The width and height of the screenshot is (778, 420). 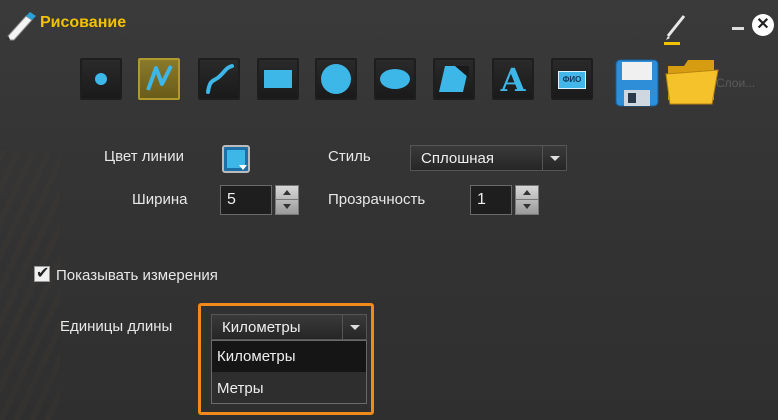 I want to click on pen-icon, so click(x=675, y=29).